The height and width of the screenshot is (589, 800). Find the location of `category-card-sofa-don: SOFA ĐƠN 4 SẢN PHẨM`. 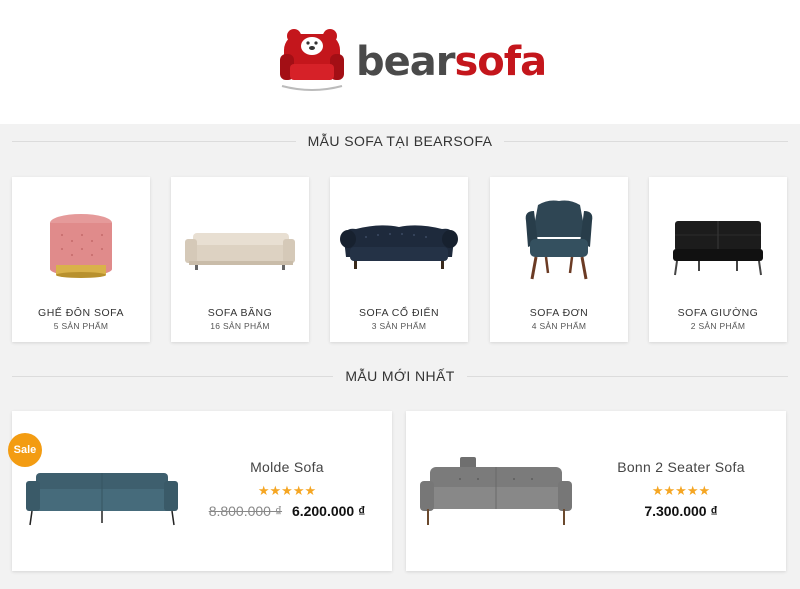

category-card-sofa-don: SOFA ĐƠN 4 SẢN PHẨM is located at coordinates (559, 259).